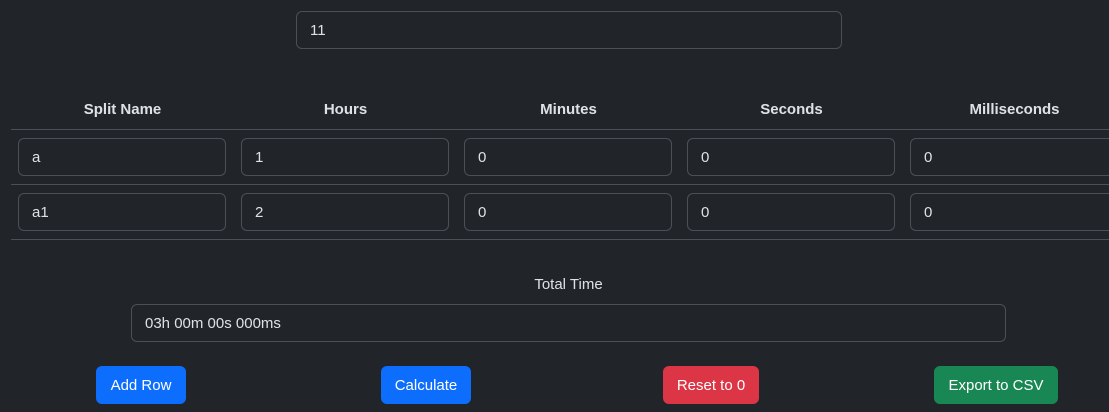 This screenshot has height=412, width=1109. I want to click on header-split-name: Split Name, so click(122, 109).